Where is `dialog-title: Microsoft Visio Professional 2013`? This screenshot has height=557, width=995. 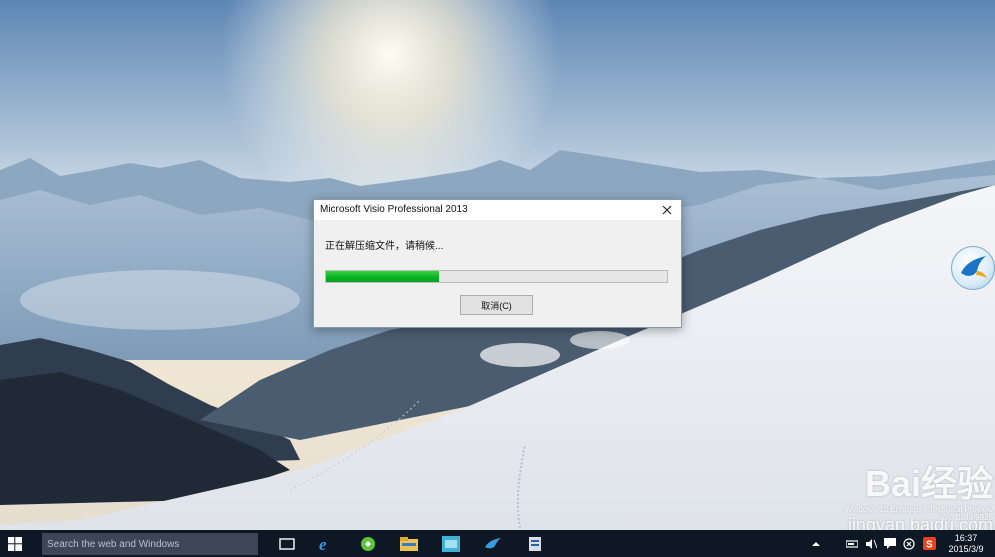
dialog-title: Microsoft Visio Professional 2013 is located at coordinates (394, 209).